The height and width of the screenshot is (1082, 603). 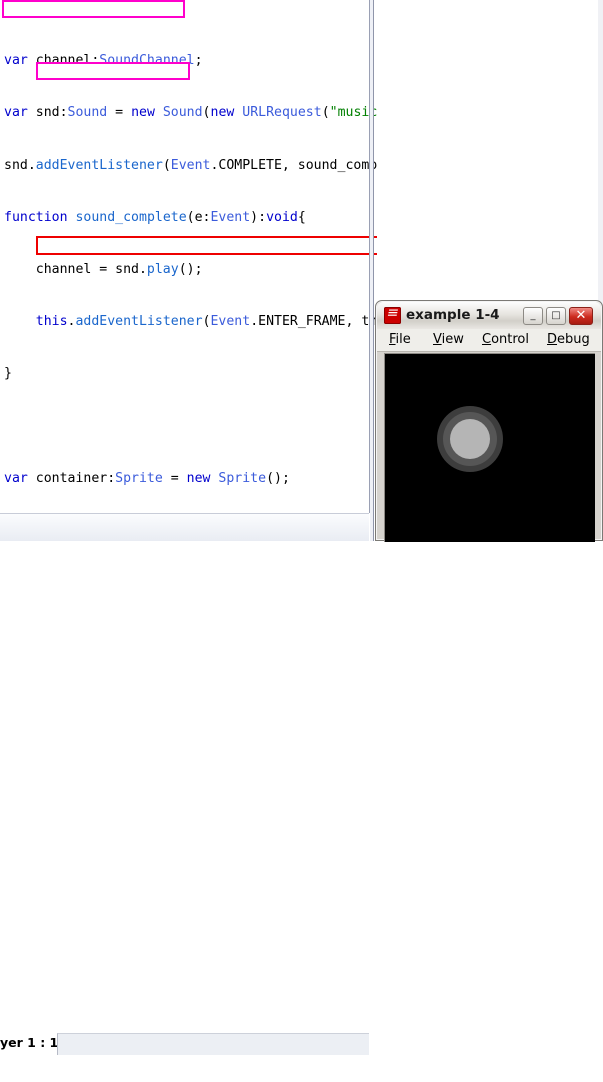 I want to click on window-title: example 1-4, so click(x=453, y=315).